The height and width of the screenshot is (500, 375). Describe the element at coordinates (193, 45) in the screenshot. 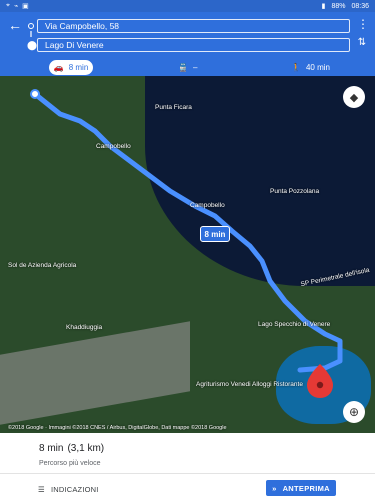

I see `destination-field: Lago Di Venere` at that location.